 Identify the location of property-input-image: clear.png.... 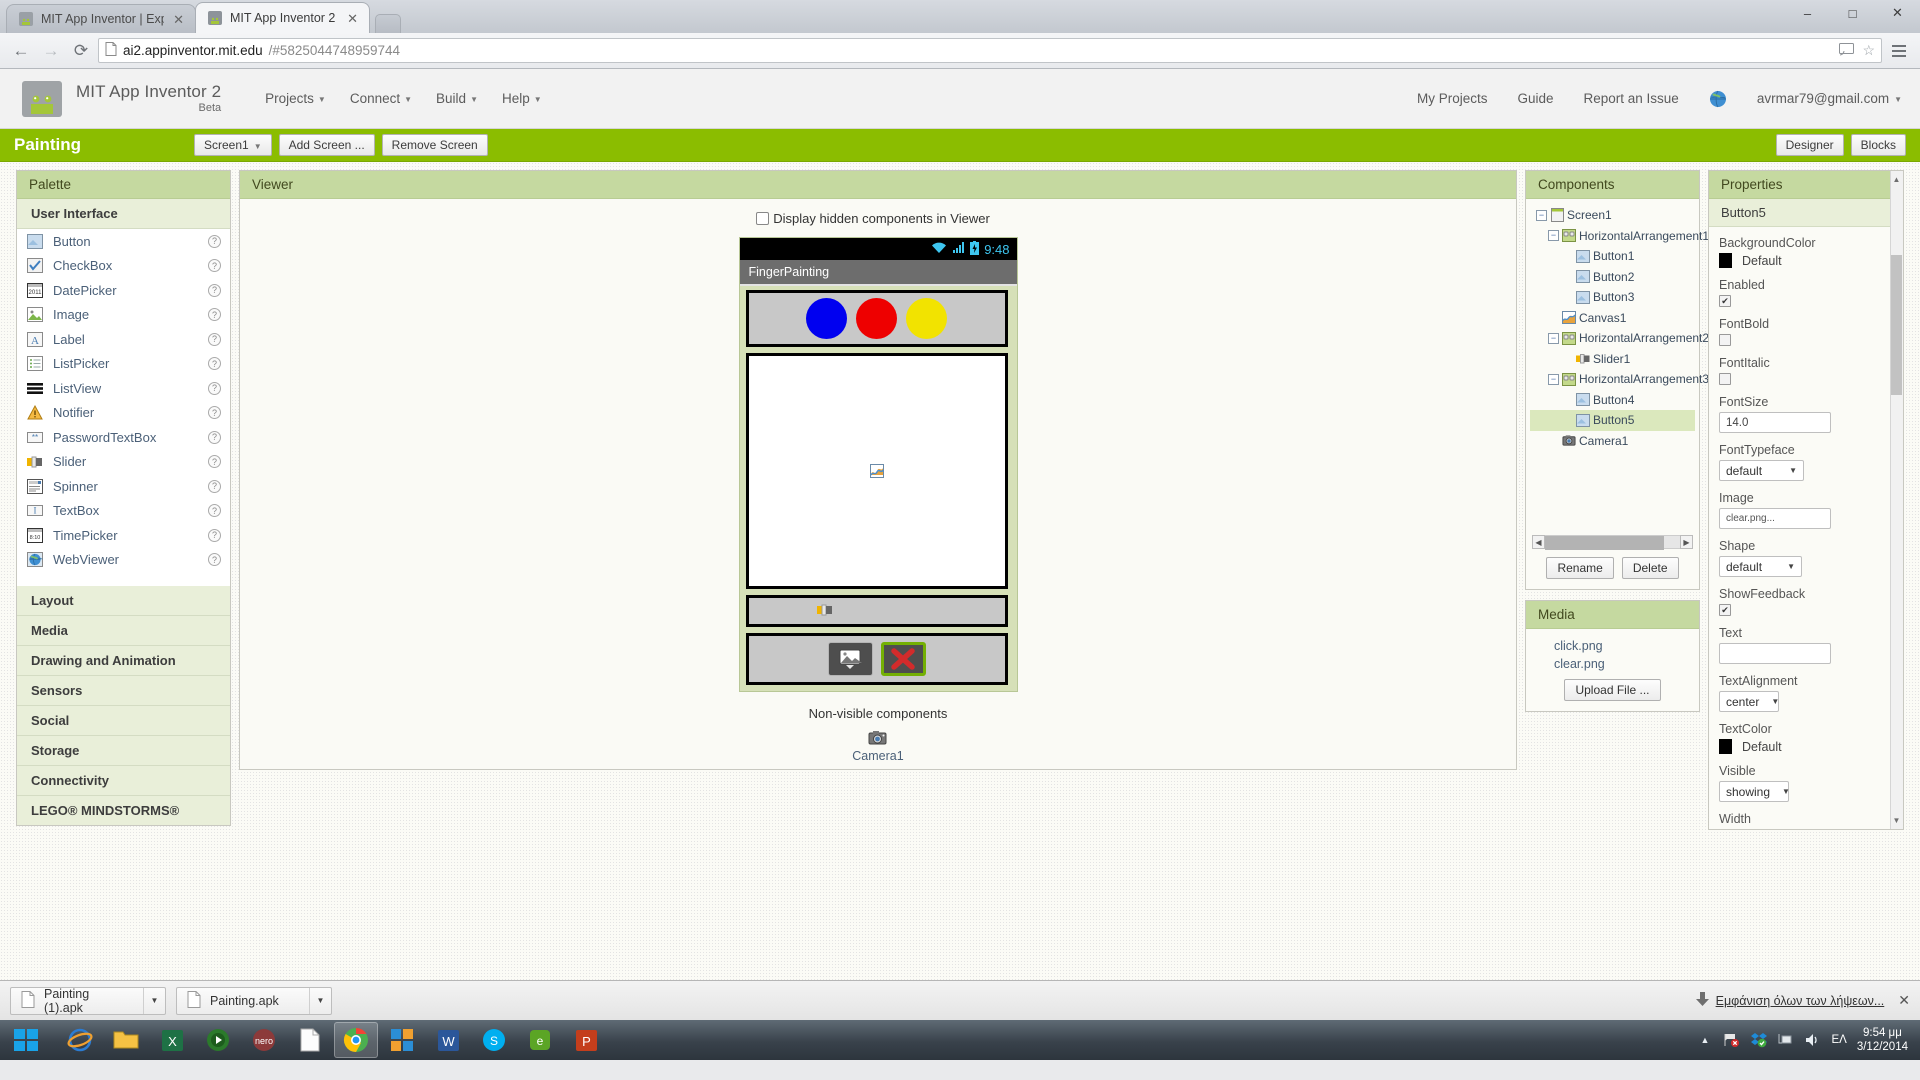
(1775, 518).